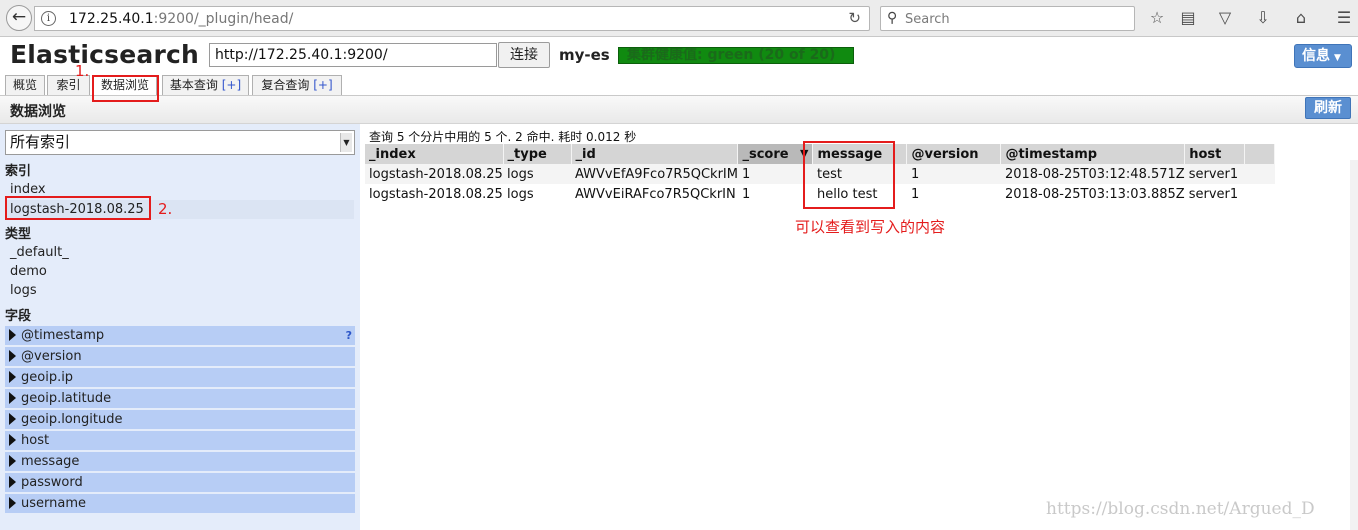  What do you see at coordinates (18, 171) in the screenshot?
I see `indices-heading: 索引` at bounding box center [18, 171].